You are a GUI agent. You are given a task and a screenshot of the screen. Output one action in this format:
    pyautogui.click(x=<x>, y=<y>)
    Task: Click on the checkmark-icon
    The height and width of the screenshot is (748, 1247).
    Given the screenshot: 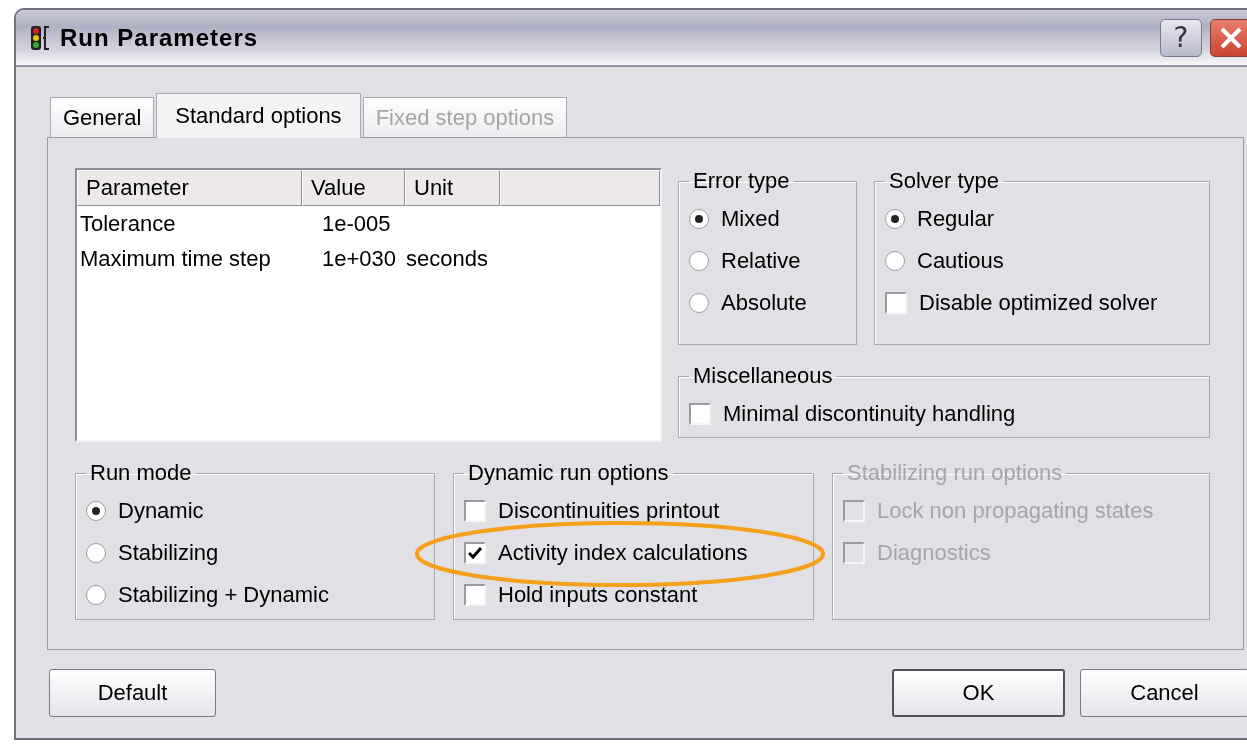 What is the action you would take?
    pyautogui.click(x=475, y=553)
    